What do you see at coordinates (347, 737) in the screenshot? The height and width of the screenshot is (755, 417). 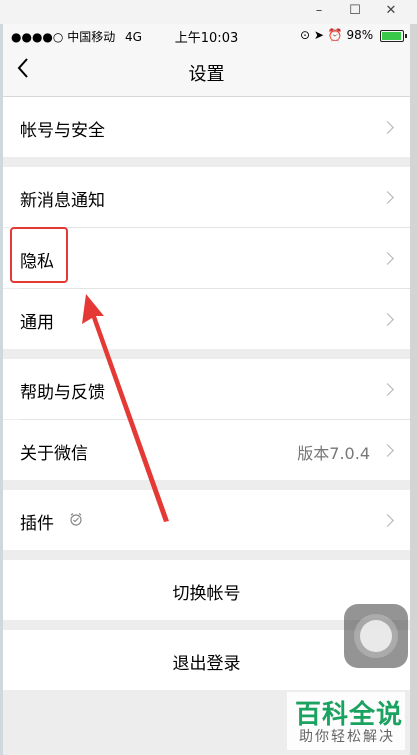 I see `watermark-subtitle: 助你轻松解决` at bounding box center [347, 737].